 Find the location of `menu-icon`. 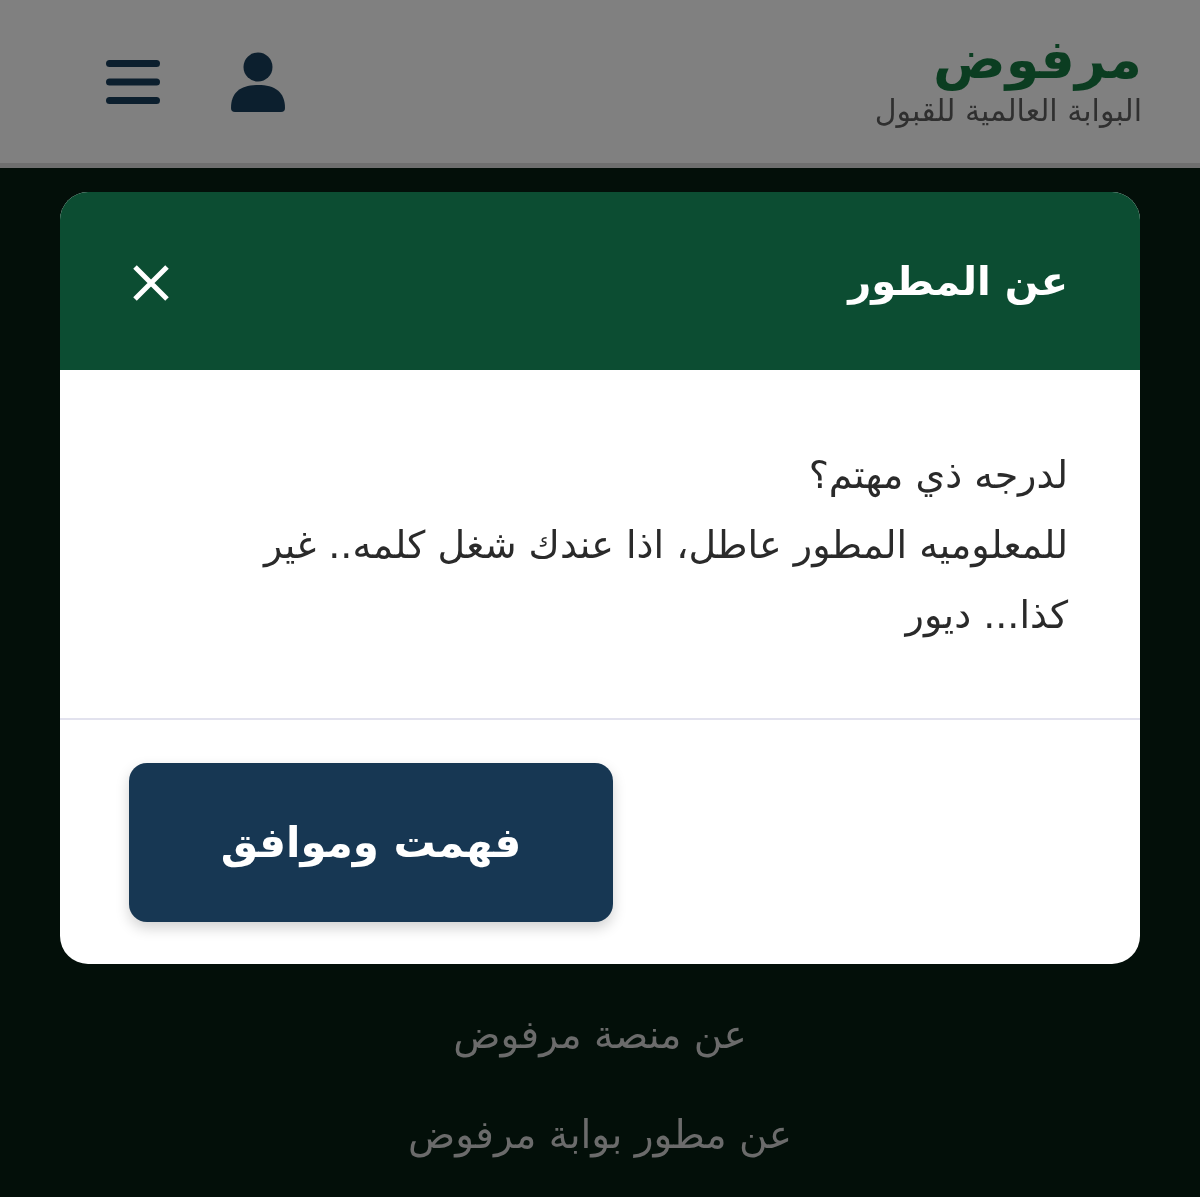

menu-icon is located at coordinates (133, 81).